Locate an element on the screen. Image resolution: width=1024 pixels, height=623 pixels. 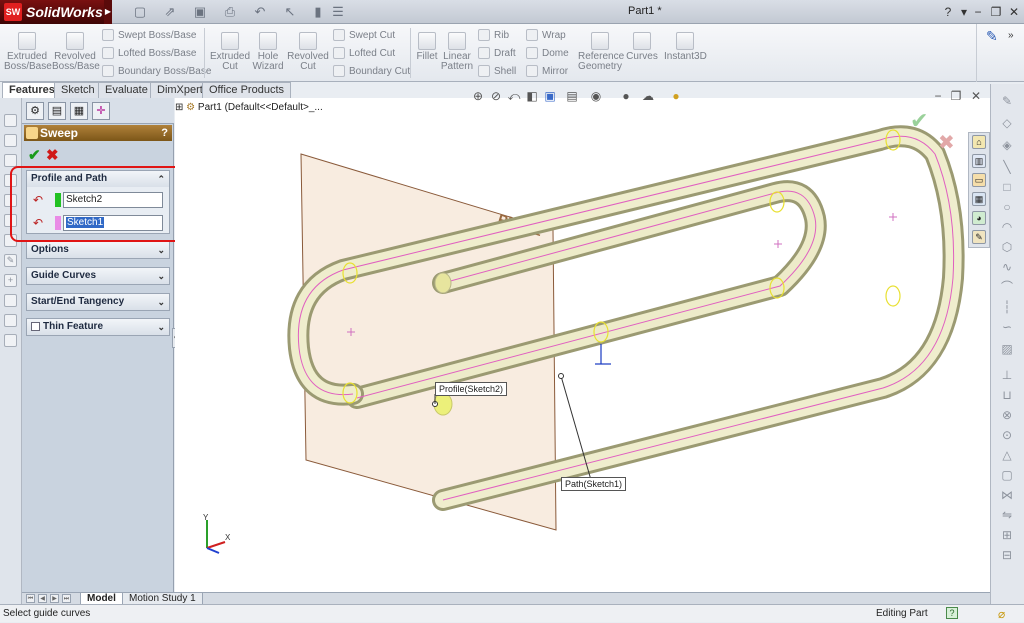
spline-icon: ∿ is located at coordinates (1007, 267).